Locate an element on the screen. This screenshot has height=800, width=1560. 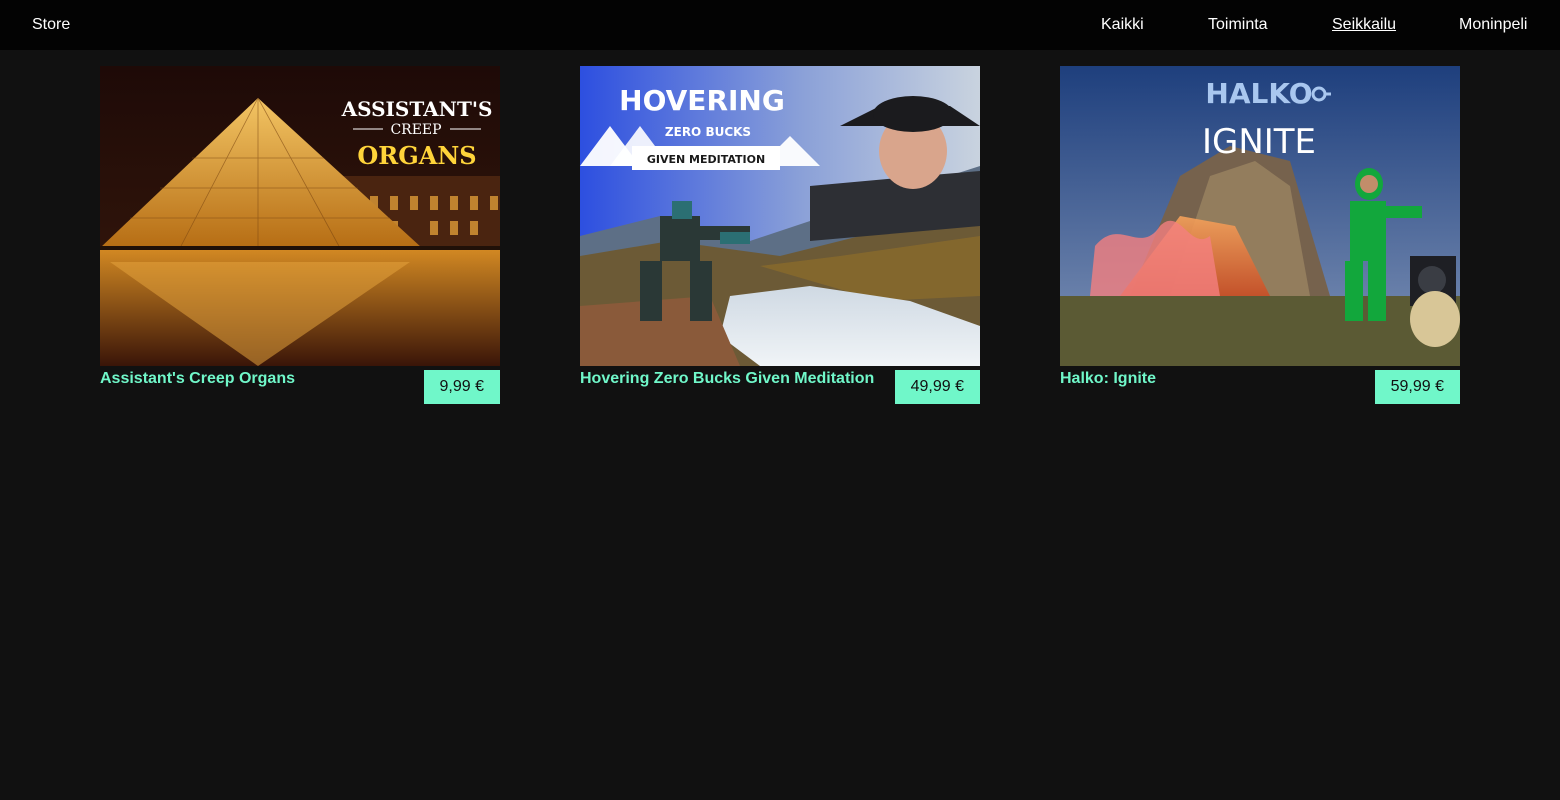
game-cover-image: ASSISTANT'S CREEP ORGANS is located at coordinates (300, 216).